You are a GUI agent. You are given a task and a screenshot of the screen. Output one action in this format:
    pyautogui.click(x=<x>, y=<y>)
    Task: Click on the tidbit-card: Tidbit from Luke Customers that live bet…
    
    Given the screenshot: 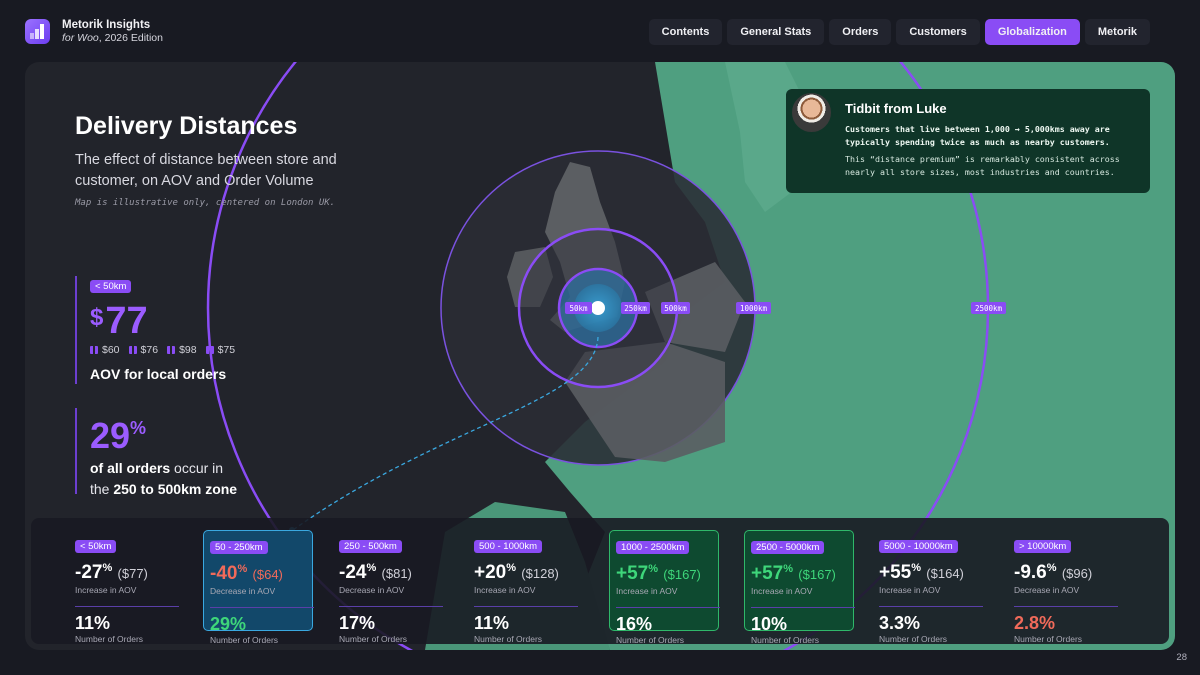 What is the action you would take?
    pyautogui.click(x=968, y=141)
    